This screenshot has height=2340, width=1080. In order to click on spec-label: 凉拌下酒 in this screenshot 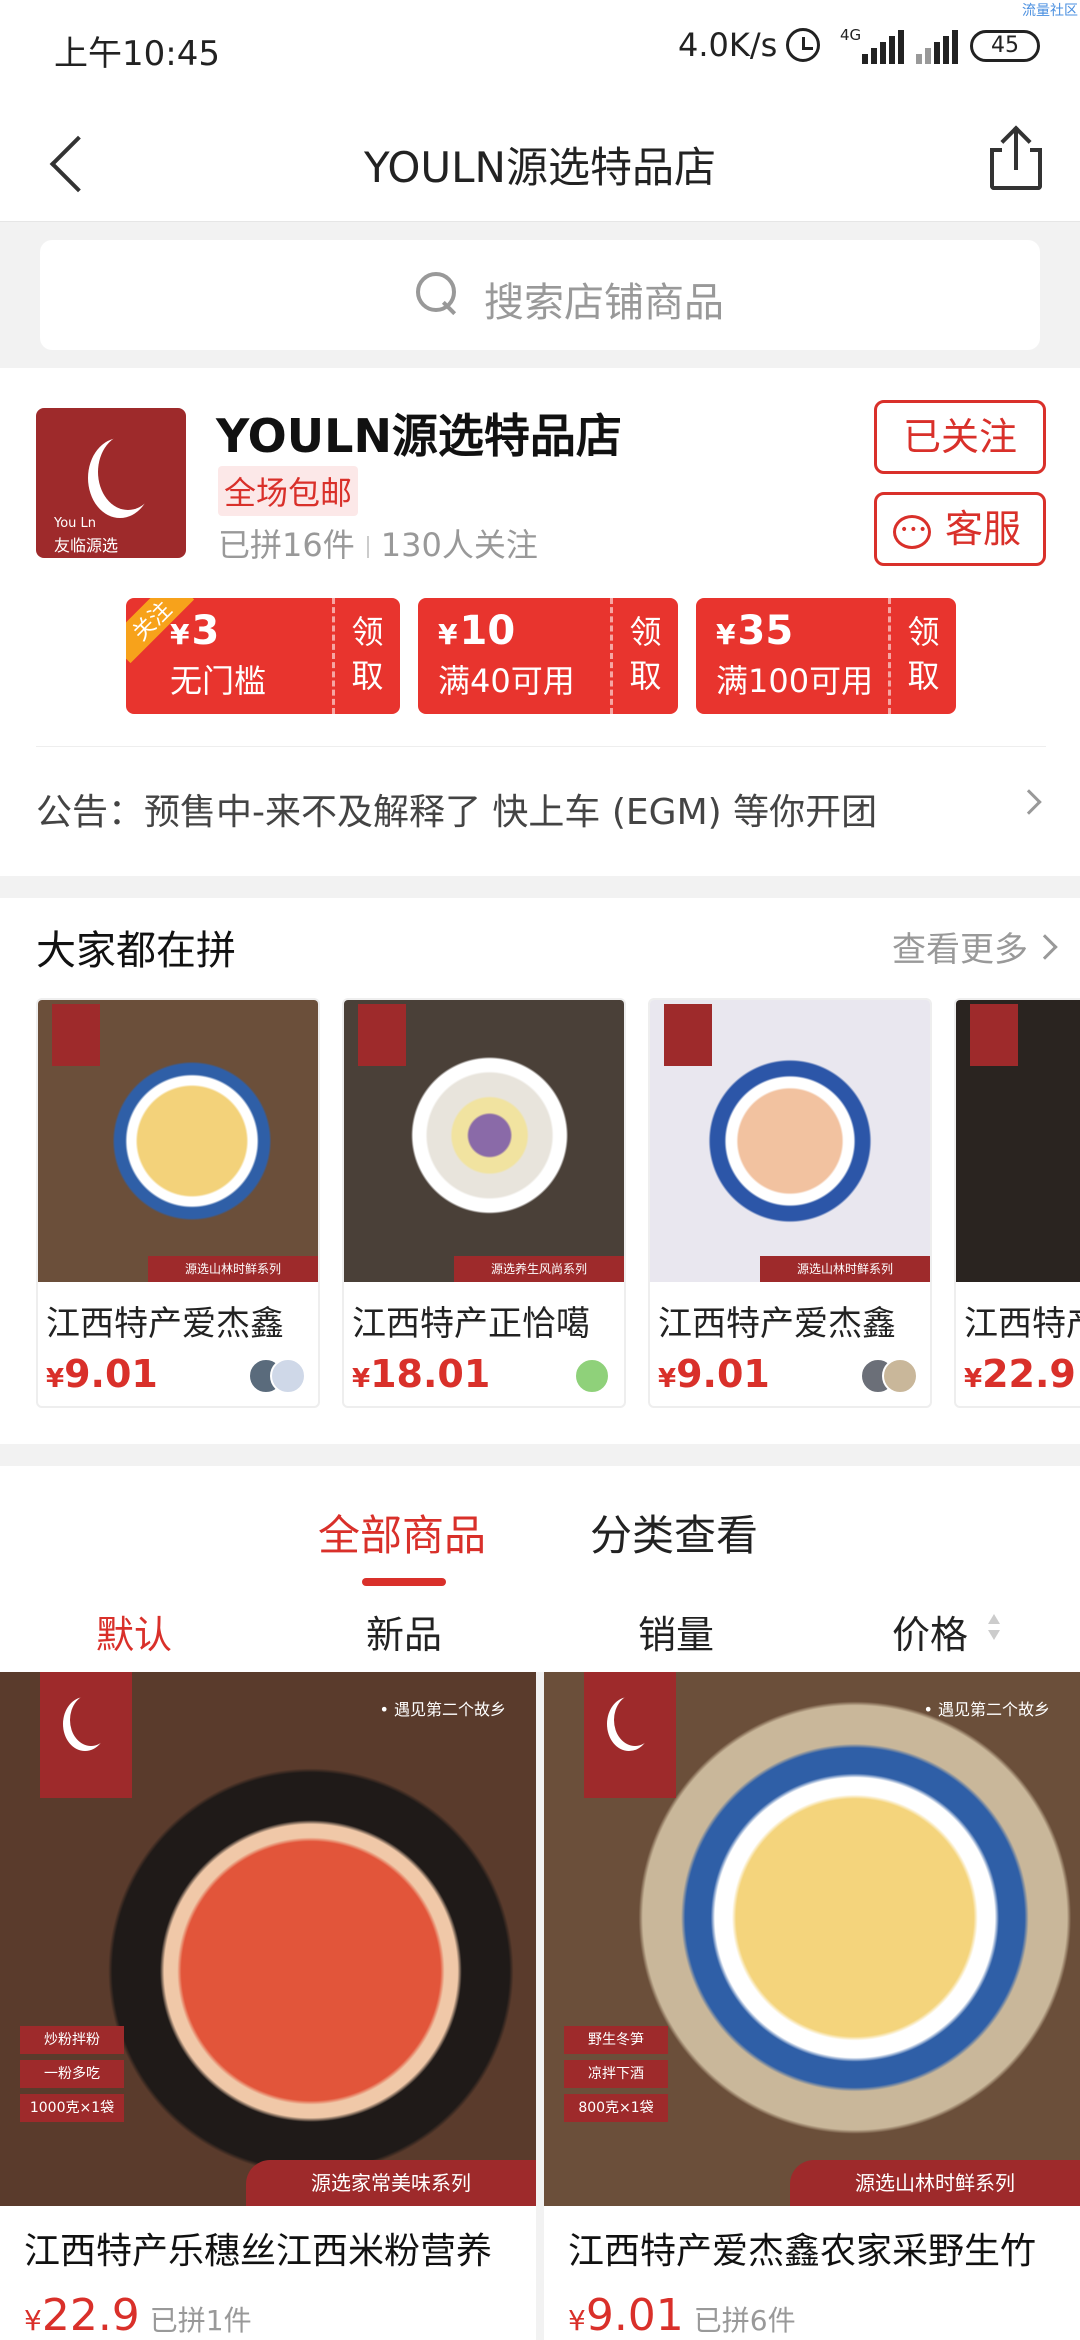, I will do `click(616, 2074)`.